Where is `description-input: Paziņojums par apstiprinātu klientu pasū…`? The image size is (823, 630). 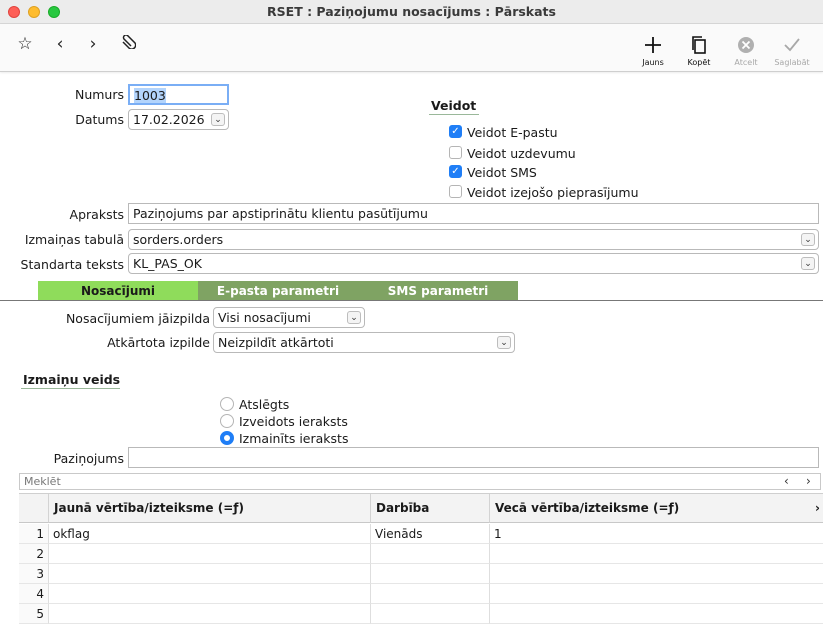 description-input: Paziņojums par apstiprinātu klientu pasū… is located at coordinates (473, 213).